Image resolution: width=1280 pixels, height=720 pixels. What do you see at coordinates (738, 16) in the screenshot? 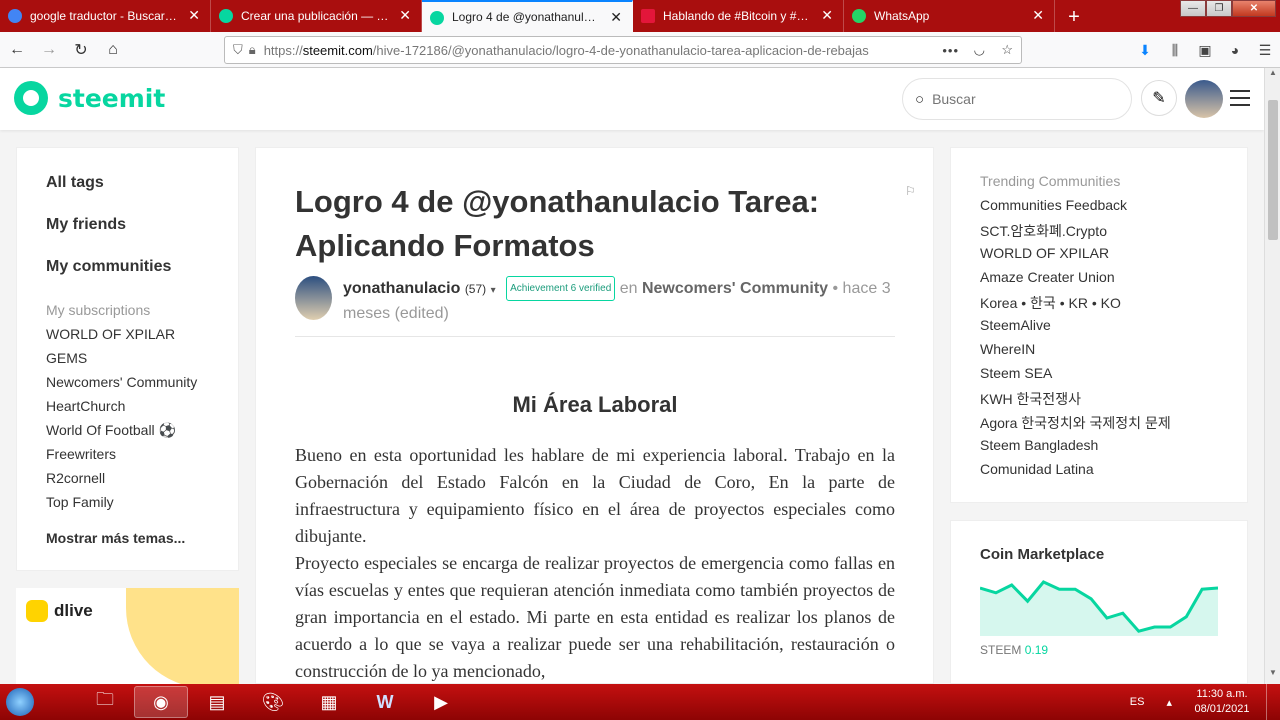
I see `tab-bitcoin: Hablando de #Bitcoin y #Criptomonedas ✕` at bounding box center [738, 16].